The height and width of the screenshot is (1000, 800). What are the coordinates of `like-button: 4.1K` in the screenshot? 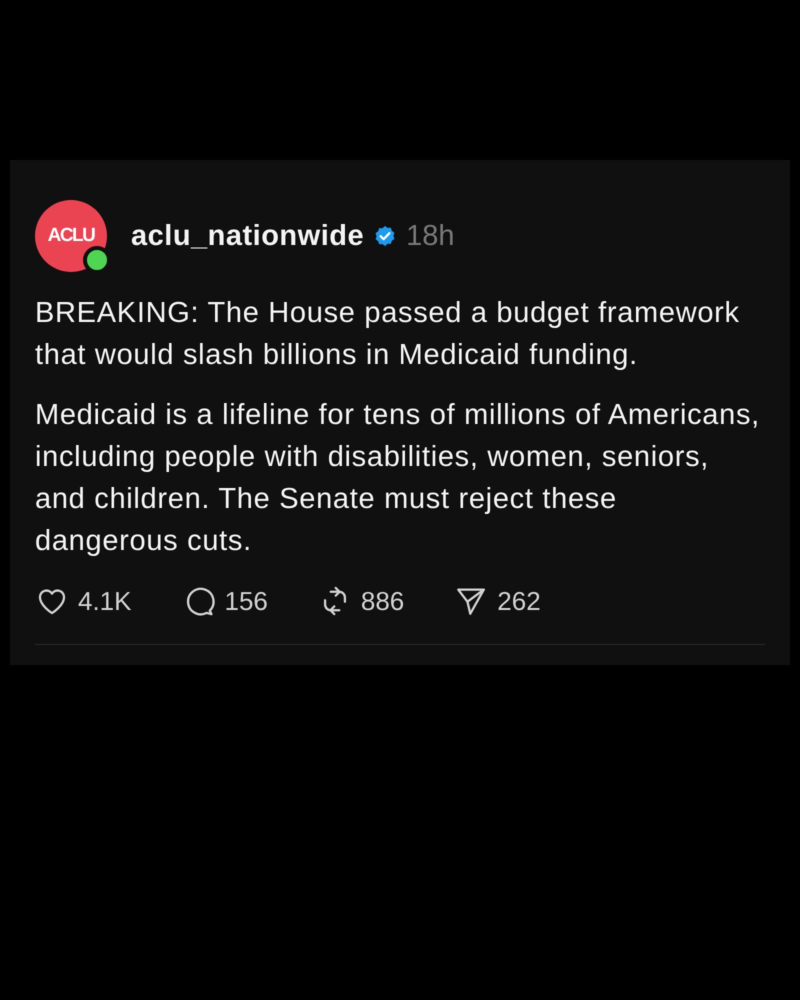 It's located at (83, 601).